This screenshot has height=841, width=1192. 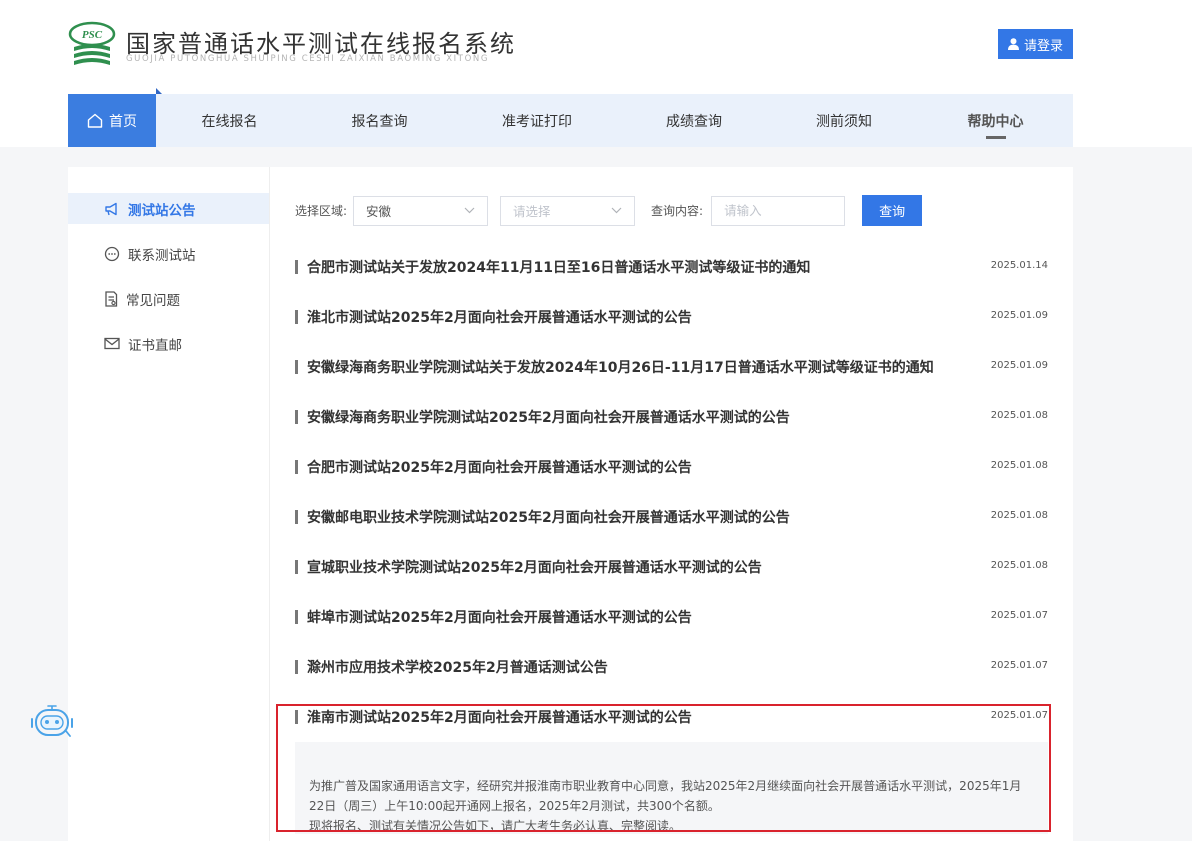 What do you see at coordinates (321, 211) in the screenshot?
I see `region-label: 选择区域:` at bounding box center [321, 211].